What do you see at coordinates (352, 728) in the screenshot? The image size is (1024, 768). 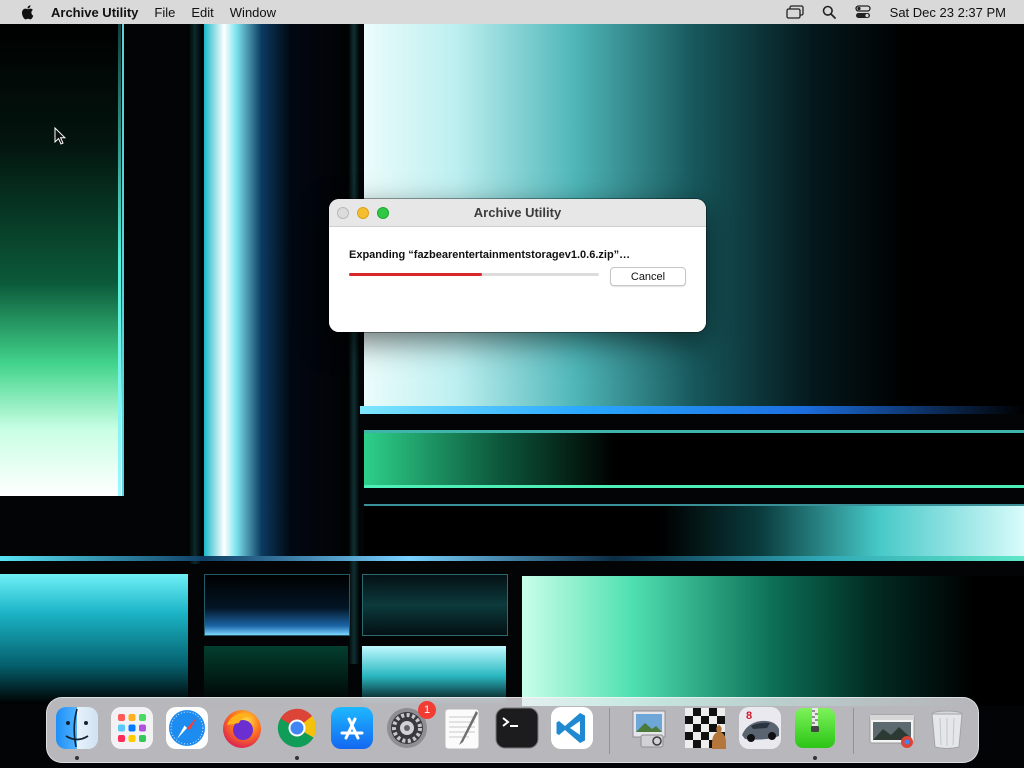 I see `app-store-icon` at bounding box center [352, 728].